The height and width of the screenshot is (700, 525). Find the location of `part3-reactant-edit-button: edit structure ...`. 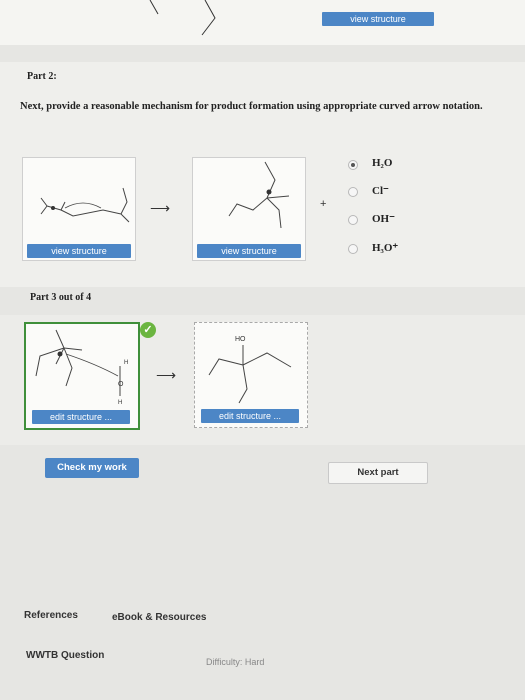

part3-reactant-edit-button: edit structure ... is located at coordinates (81, 417).